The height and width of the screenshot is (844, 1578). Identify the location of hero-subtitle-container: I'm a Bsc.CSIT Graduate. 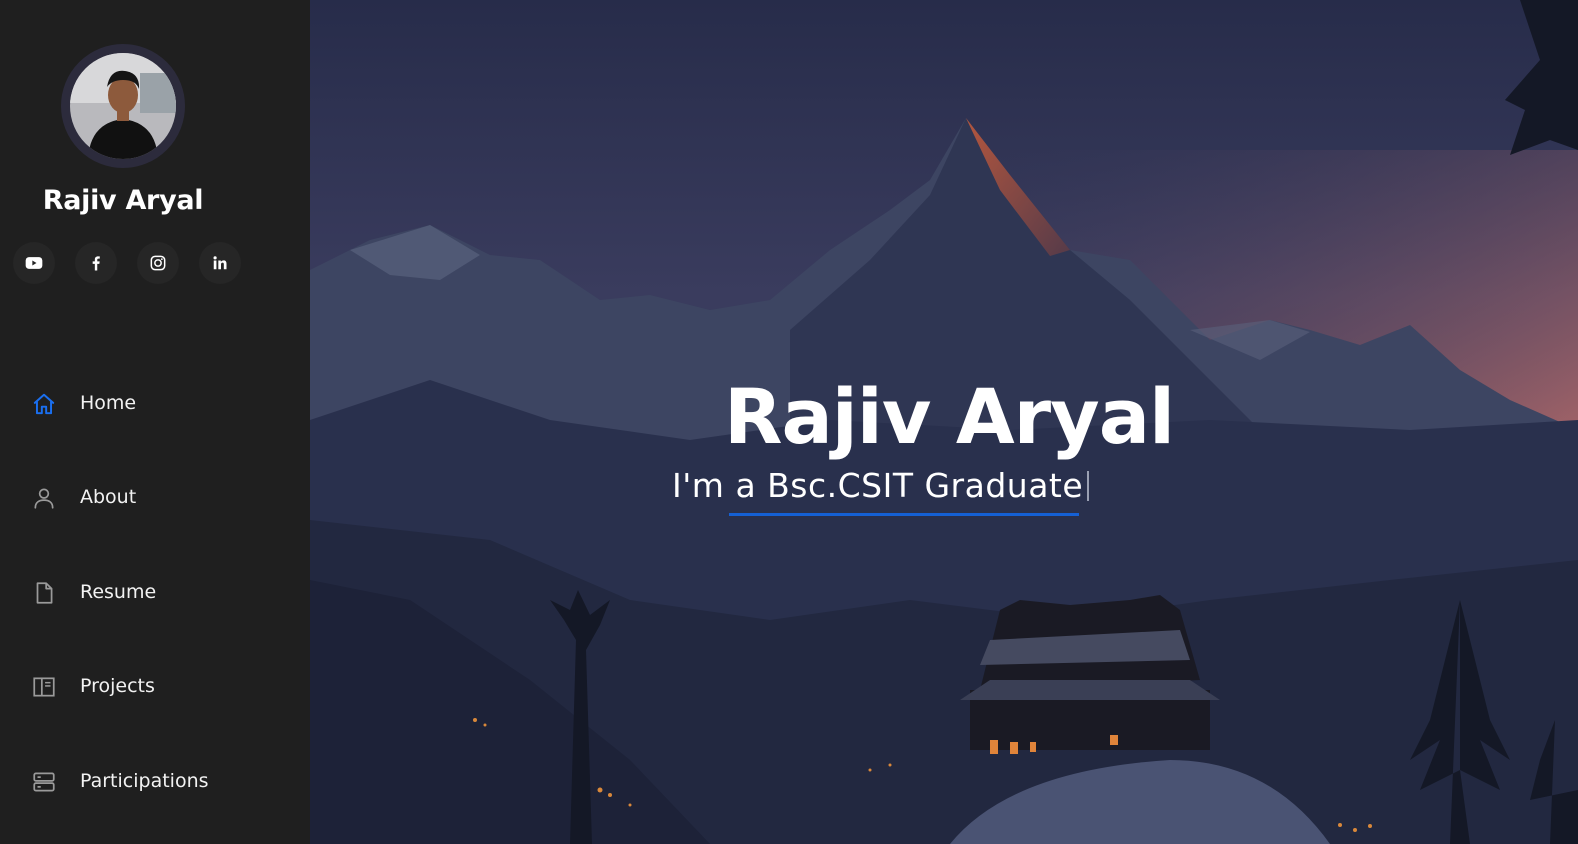
(881, 487).